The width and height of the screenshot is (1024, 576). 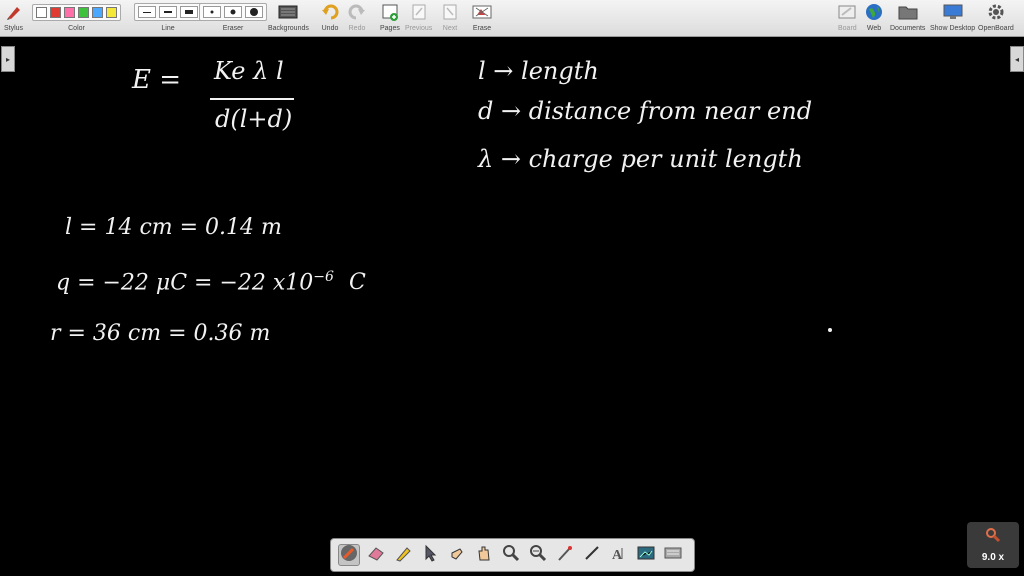 I want to click on previous-button: Previous, so click(x=418, y=17).